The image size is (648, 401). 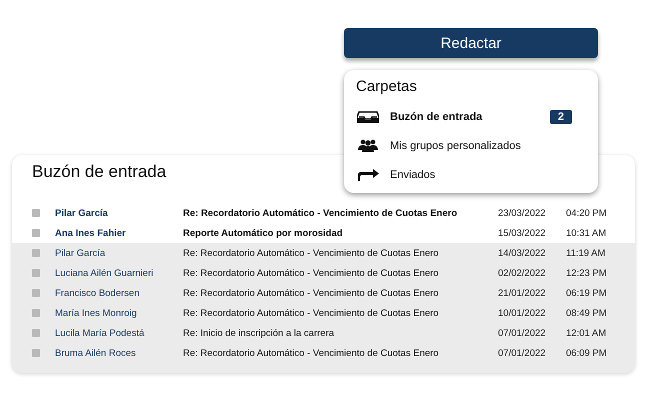 I want to click on message-row: Luciana Ailén Guarnieri Re: Recordatorio Automático - Vencimiento de Cuotas Enero 02/02/2022 12:23 PM, so click(x=323, y=273).